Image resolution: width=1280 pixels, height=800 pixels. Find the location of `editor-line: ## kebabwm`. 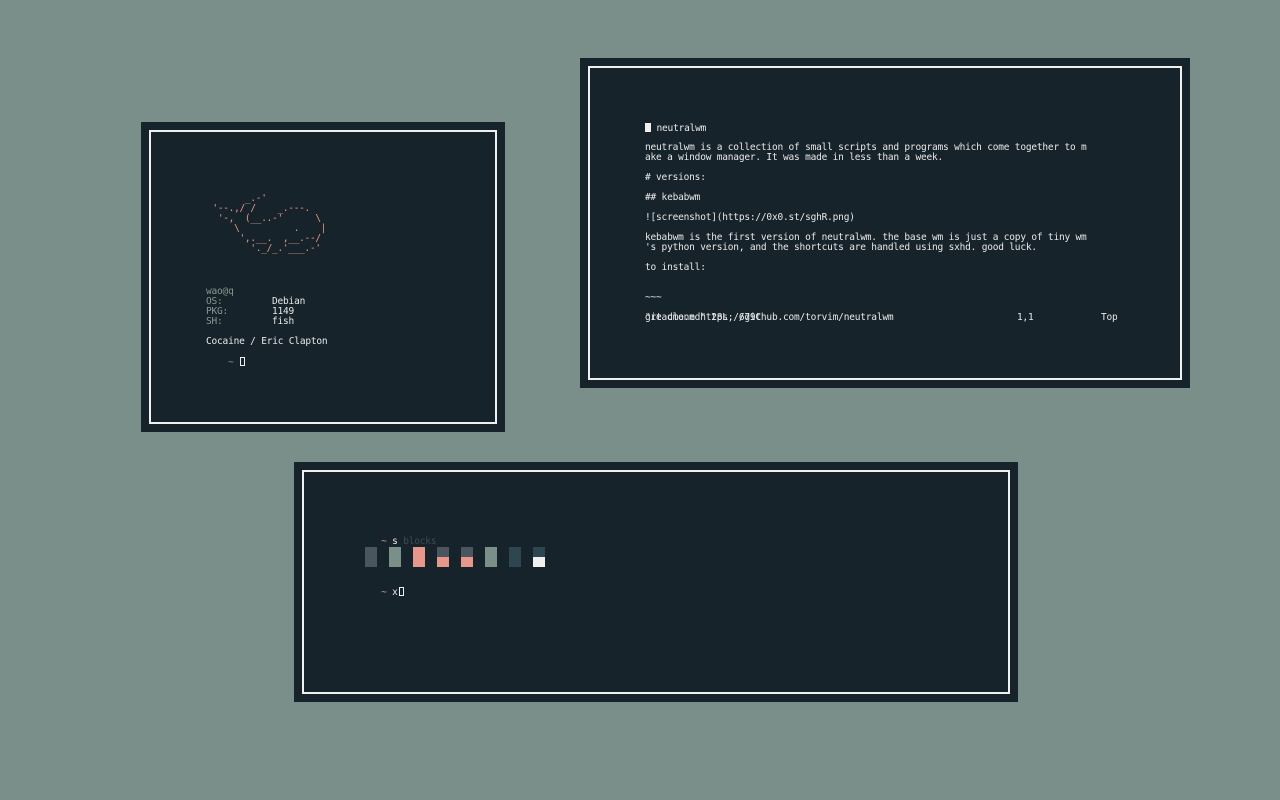

editor-line: ## kebabwm is located at coordinates (673, 197).